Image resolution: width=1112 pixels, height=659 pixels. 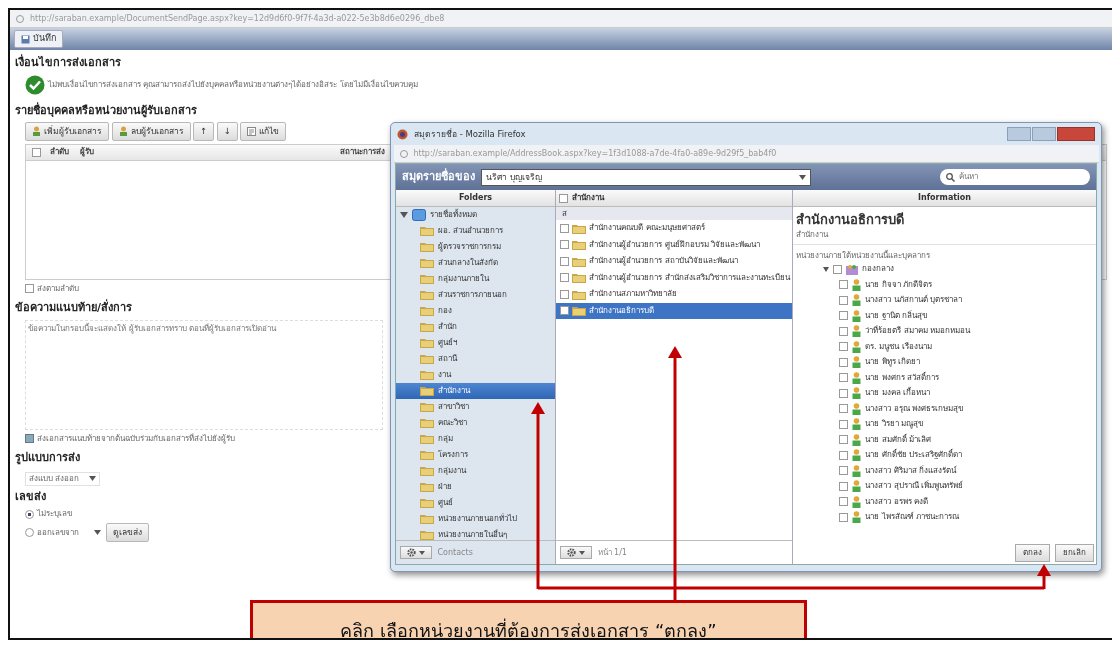 What do you see at coordinates (1074, 552) in the screenshot?
I see `dialog-button: ยกเลิก` at bounding box center [1074, 552].